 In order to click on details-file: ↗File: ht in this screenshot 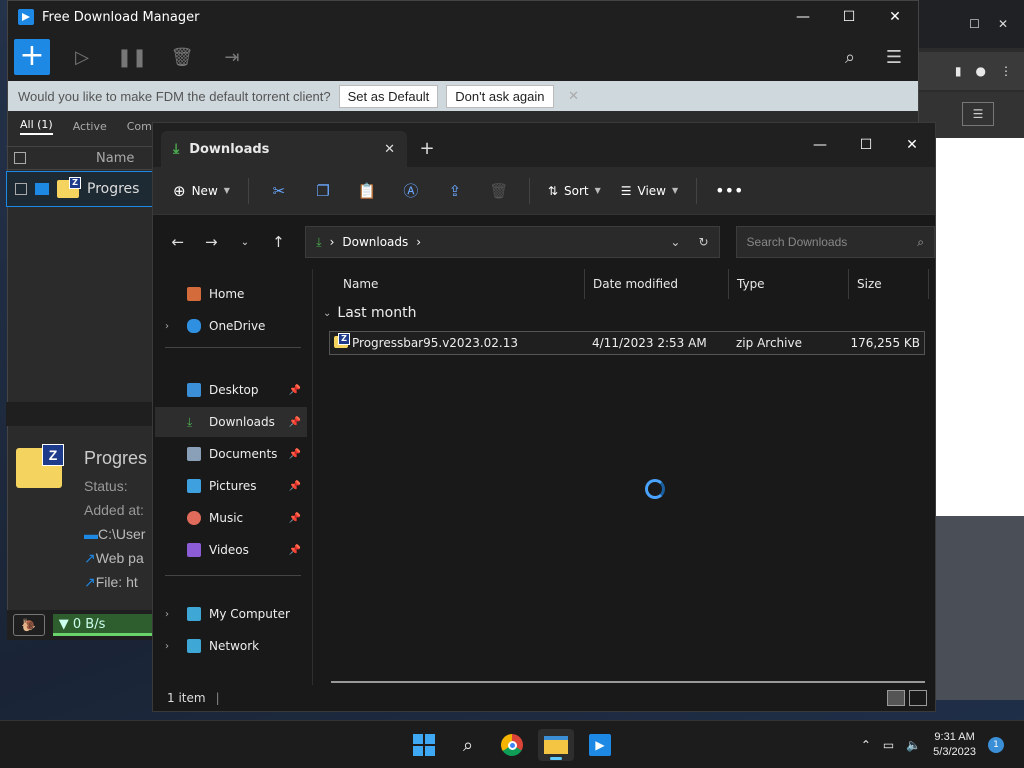, I will do `click(111, 582)`.